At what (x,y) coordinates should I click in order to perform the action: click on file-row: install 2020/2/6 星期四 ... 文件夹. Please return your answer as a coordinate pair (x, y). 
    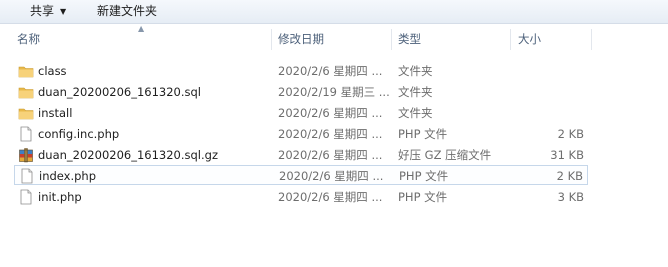
    Looking at the image, I should click on (301, 113).